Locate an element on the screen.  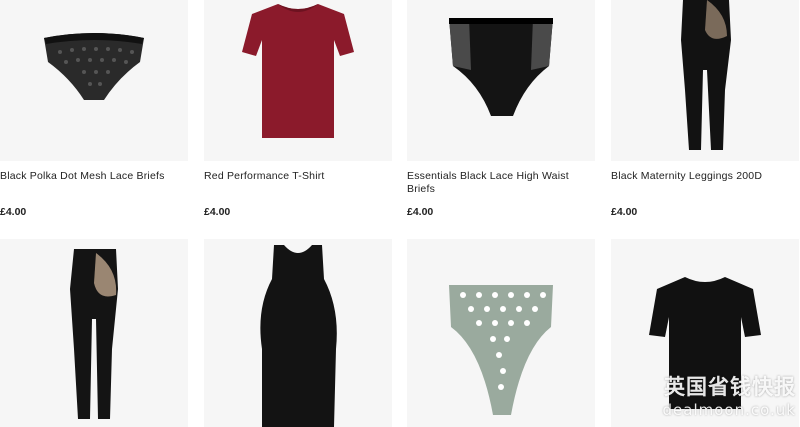
watermark-logo: 英国省钱快报 dealmoon.co.uk is located at coordinates (729, 395).